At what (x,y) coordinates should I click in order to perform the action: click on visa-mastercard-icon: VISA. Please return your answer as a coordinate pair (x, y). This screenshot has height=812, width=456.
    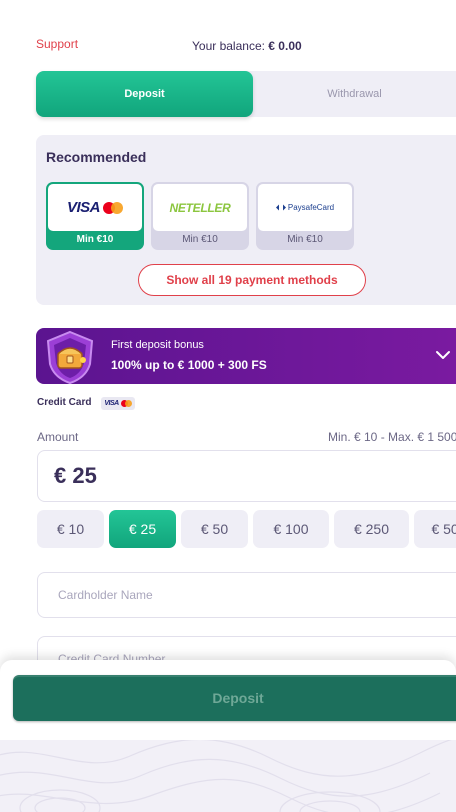
    Looking at the image, I should click on (118, 403).